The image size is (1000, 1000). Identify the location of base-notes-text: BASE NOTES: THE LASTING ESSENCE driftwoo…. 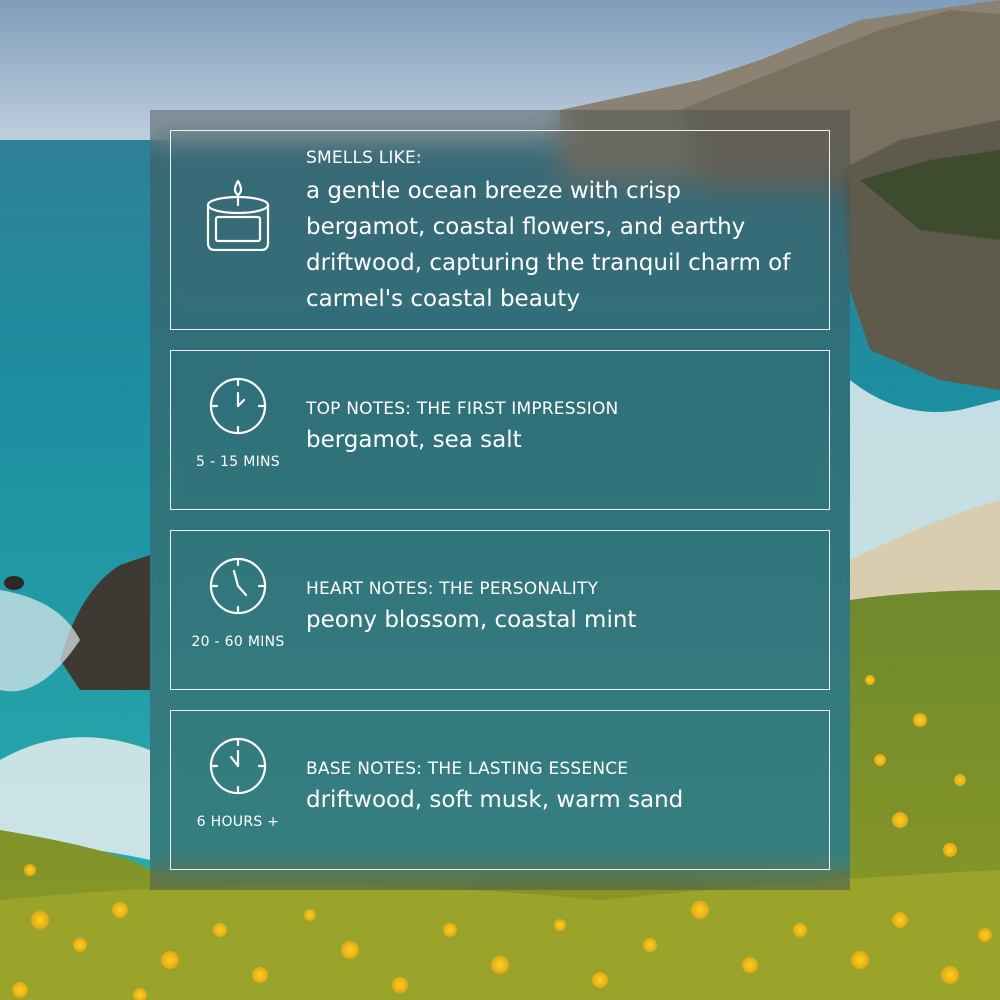
(552, 788).